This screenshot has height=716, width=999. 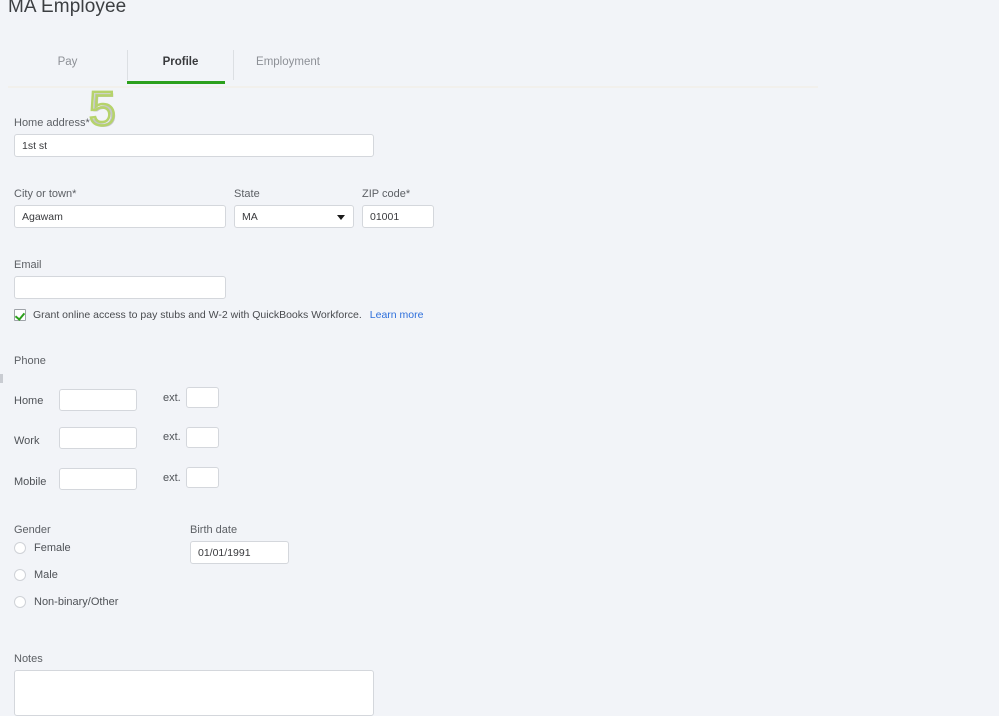 What do you see at coordinates (98, 479) in the screenshot?
I see `phone-mobile-input` at bounding box center [98, 479].